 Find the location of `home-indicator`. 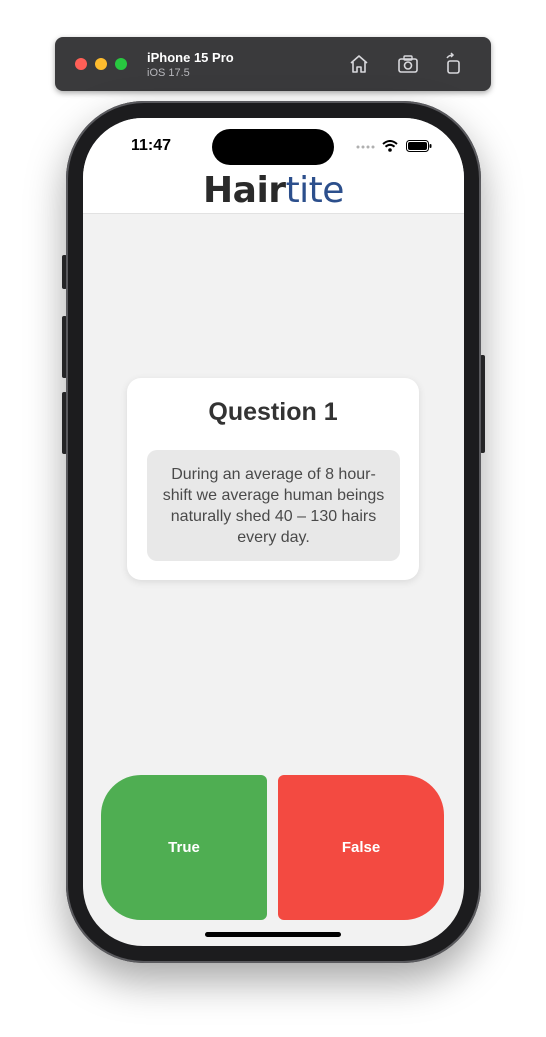

home-indicator is located at coordinates (273, 934).